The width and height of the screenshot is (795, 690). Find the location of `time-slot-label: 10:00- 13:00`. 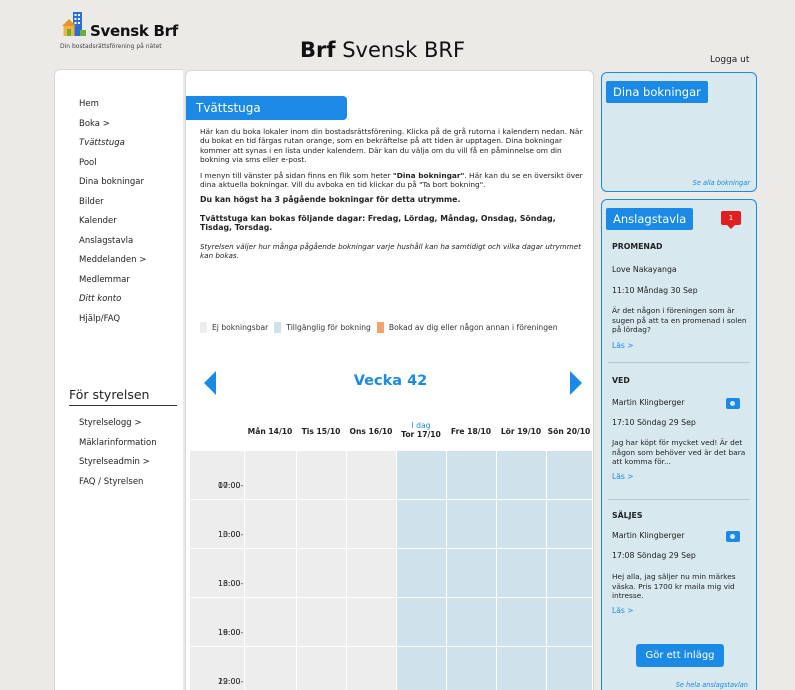

time-slot-label: 10:00- 13:00 is located at coordinates (217, 524).